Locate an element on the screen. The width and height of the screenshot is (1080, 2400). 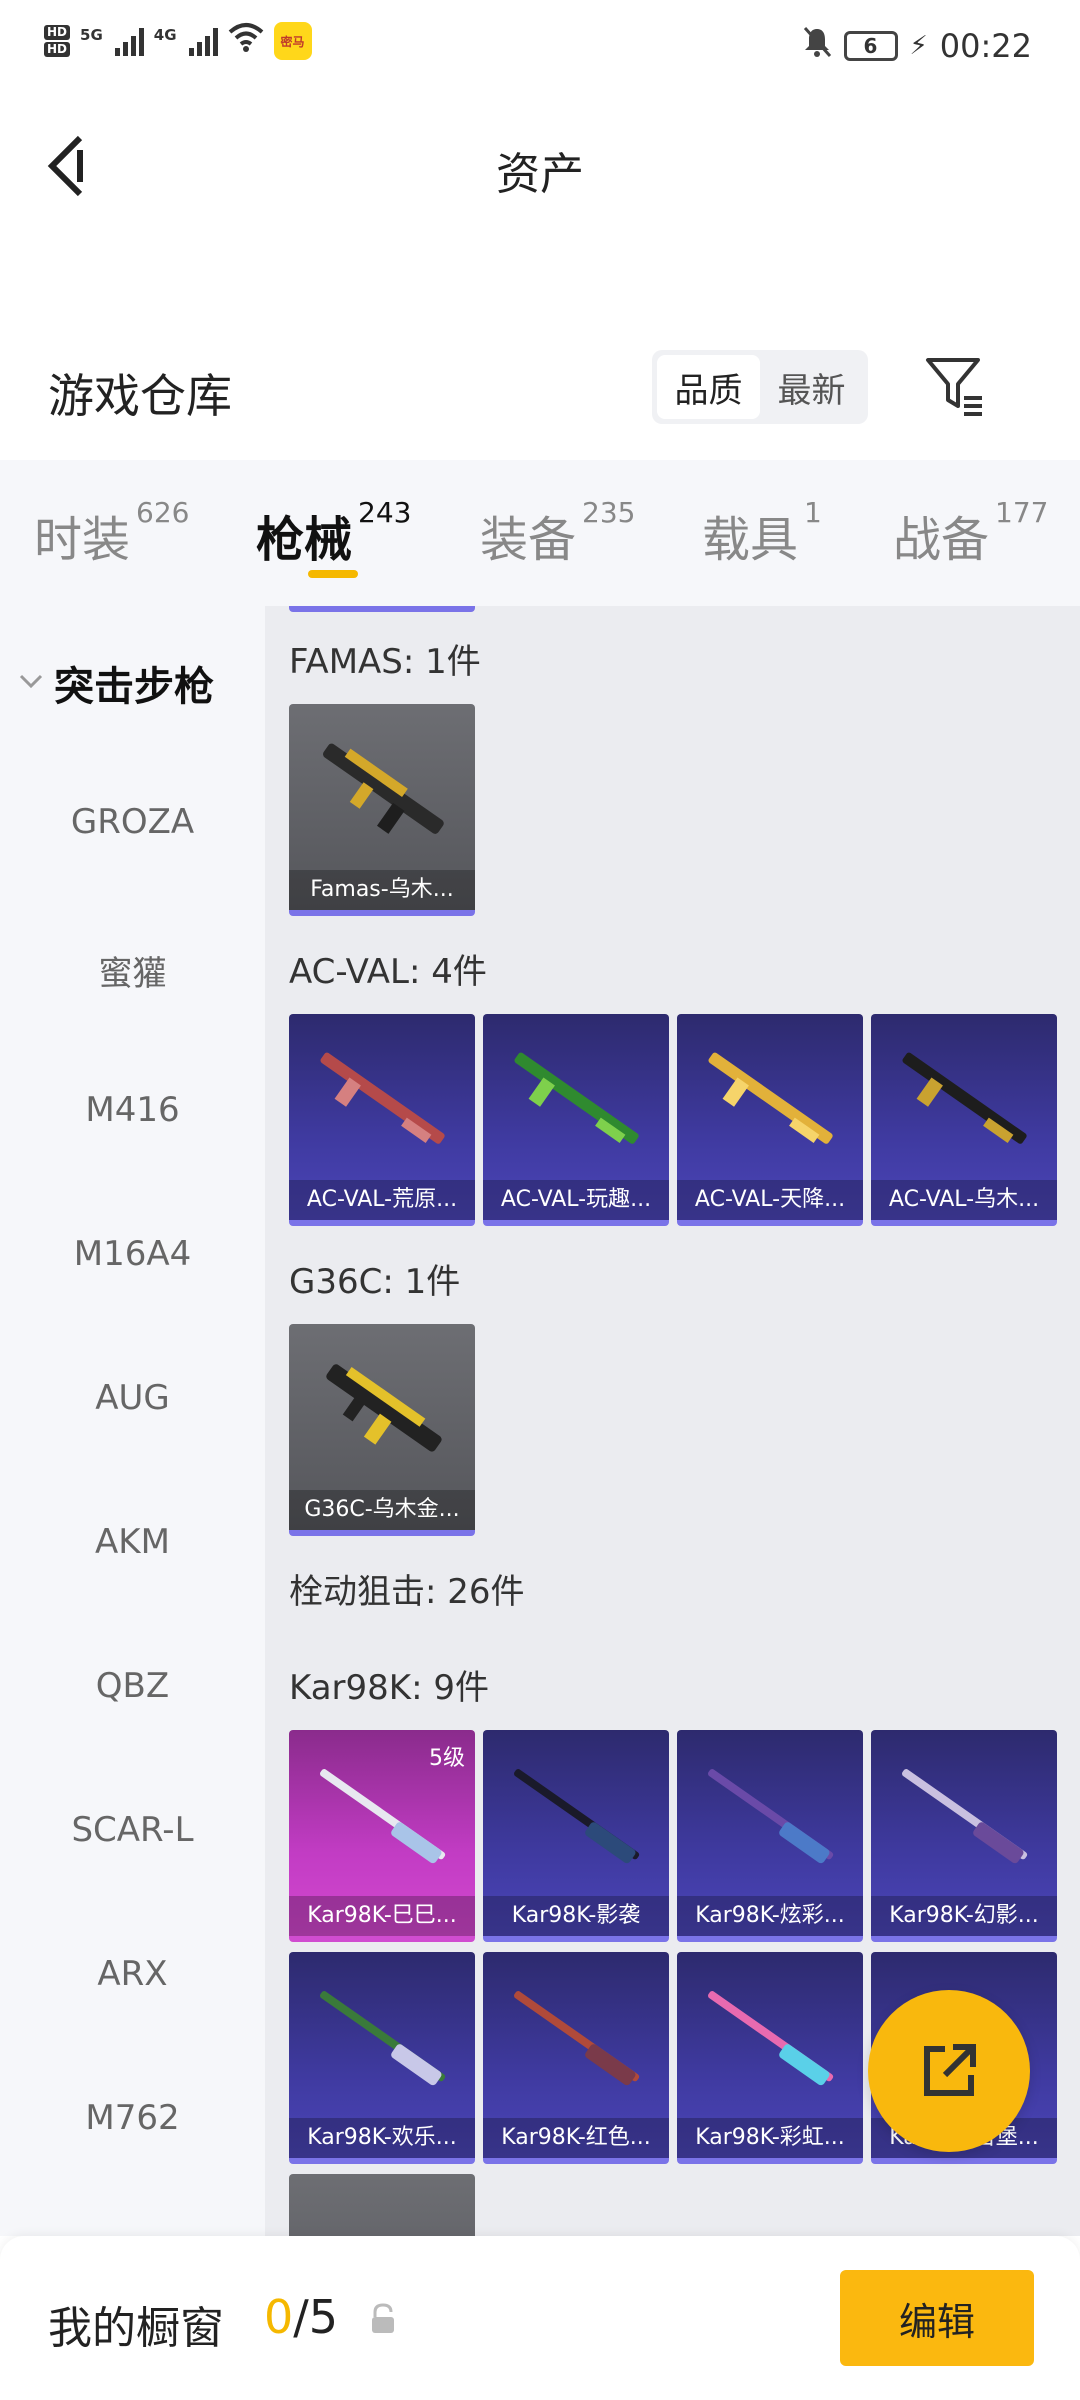
item-name: Kar98K-影袭 is located at coordinates (576, 1916).